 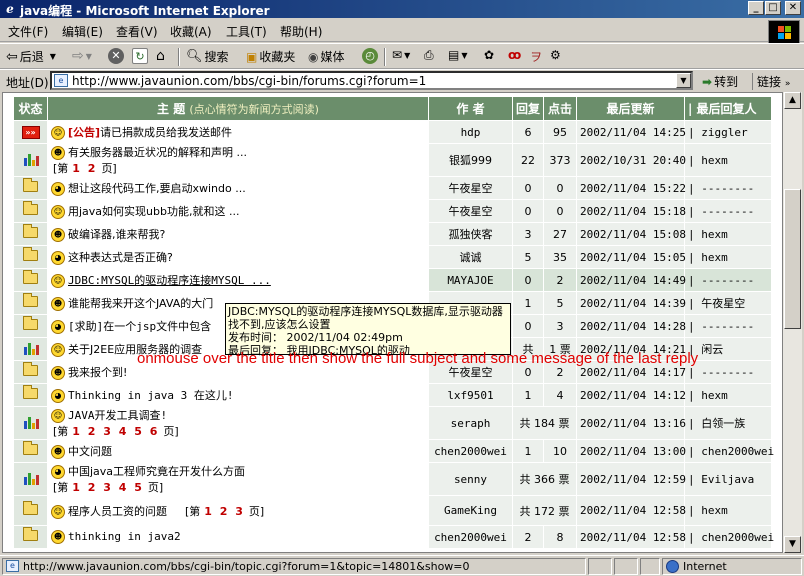 I want to click on topic-link: 中国java工程师究竟在开发什么方面, so click(x=156, y=471).